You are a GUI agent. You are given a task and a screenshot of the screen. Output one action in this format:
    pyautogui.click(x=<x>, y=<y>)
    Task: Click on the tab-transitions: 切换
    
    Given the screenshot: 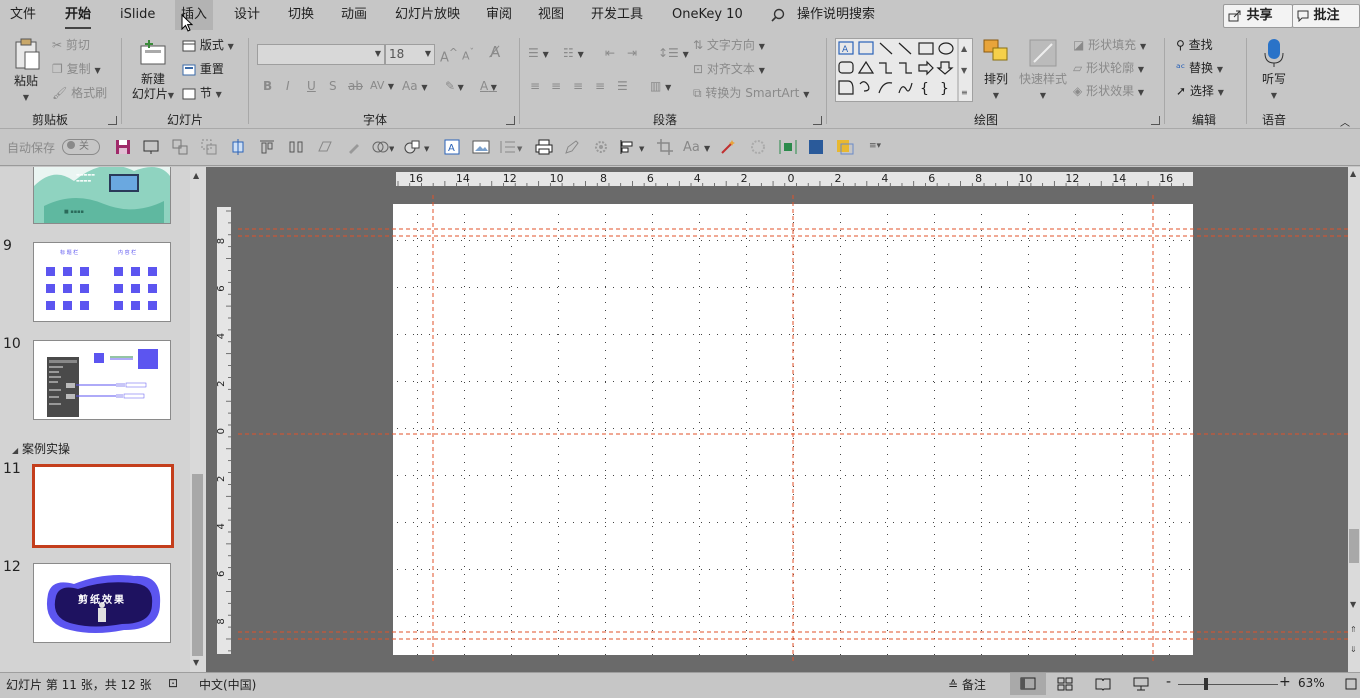 What is the action you would take?
    pyautogui.click(x=301, y=15)
    